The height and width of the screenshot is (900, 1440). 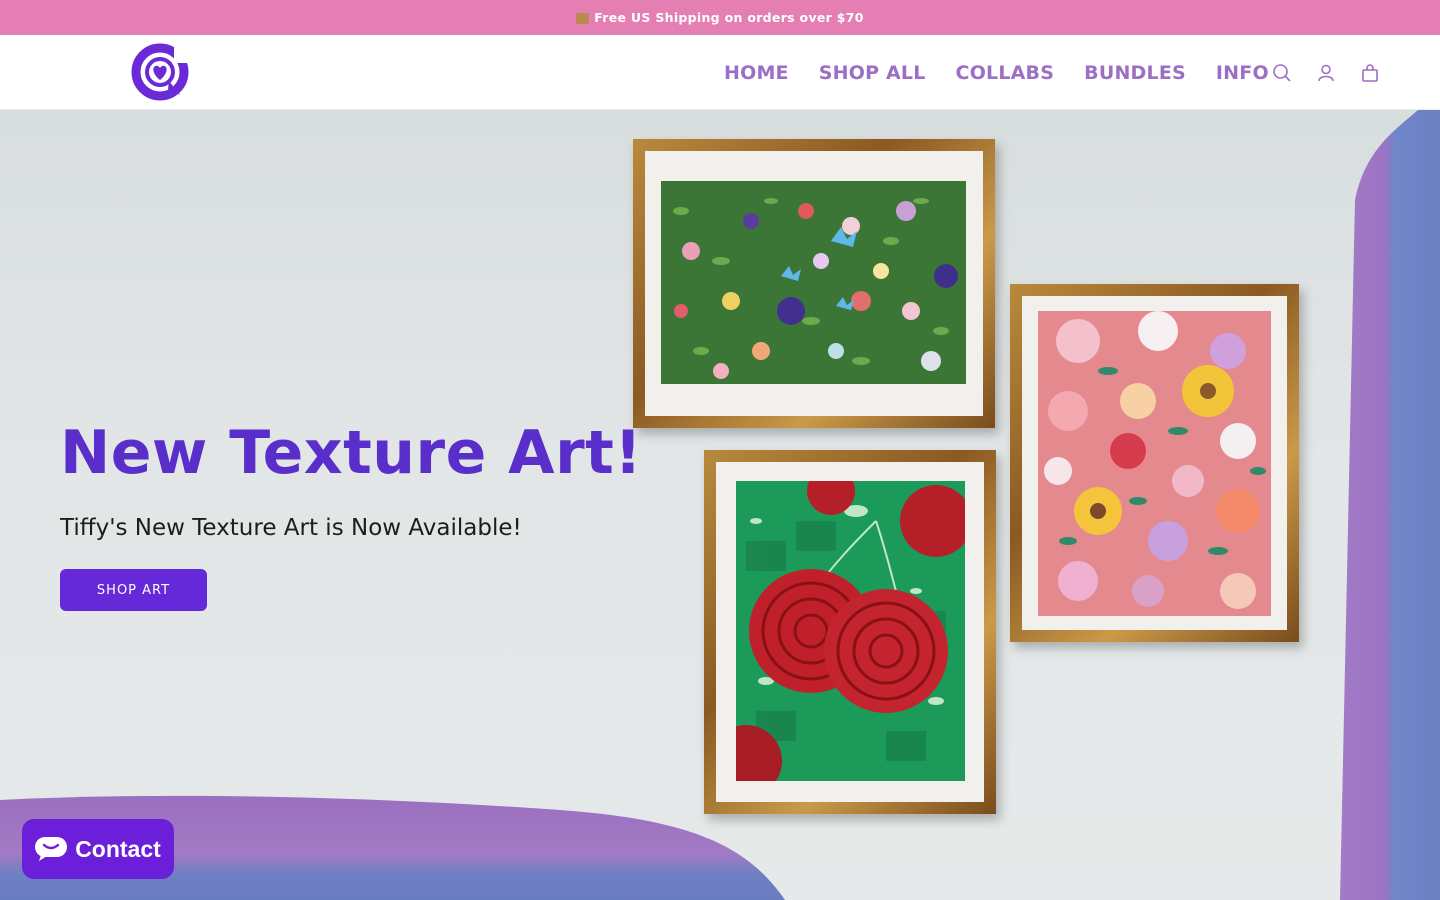 I want to click on main-nav: HOME SHOP ALL COLLABS BUNDLES INFO, so click(x=1011, y=72).